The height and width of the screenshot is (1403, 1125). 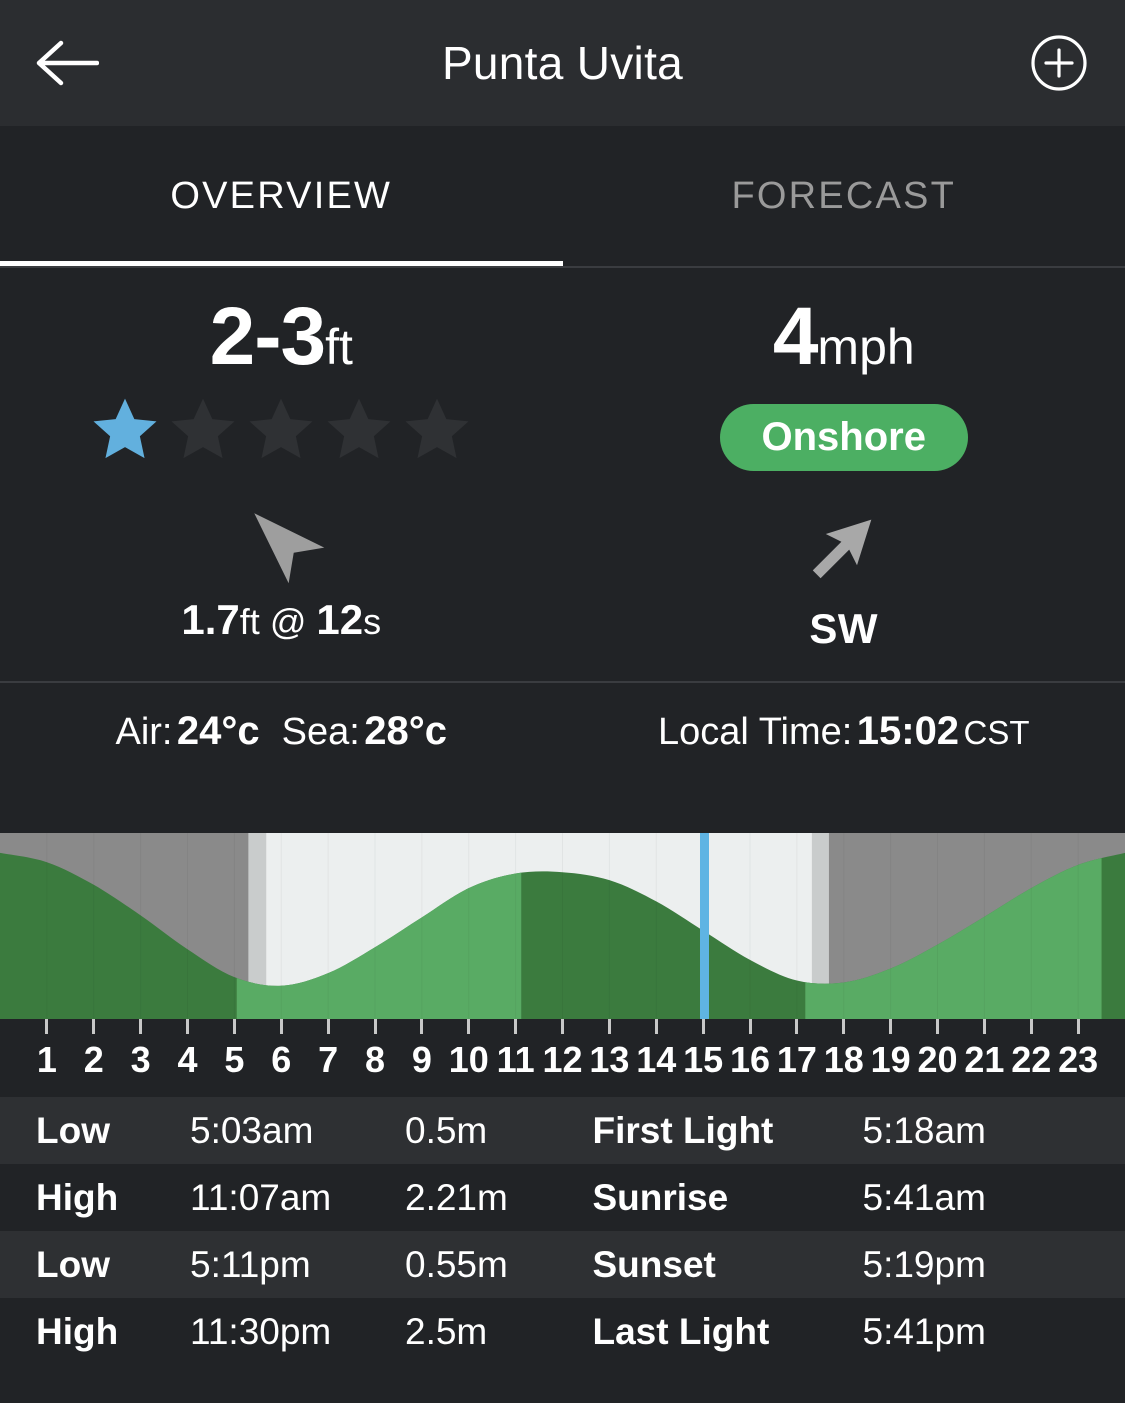 What do you see at coordinates (340, 619) in the screenshot?
I see `swell-period-value: 12` at bounding box center [340, 619].